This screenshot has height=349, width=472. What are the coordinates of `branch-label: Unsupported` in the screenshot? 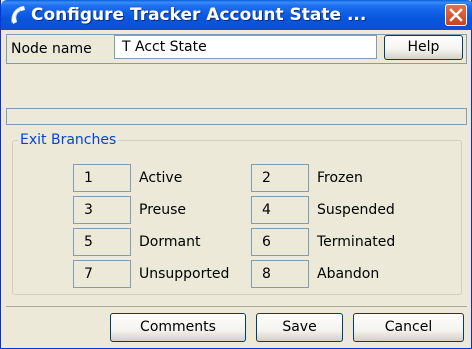 It's located at (184, 274).